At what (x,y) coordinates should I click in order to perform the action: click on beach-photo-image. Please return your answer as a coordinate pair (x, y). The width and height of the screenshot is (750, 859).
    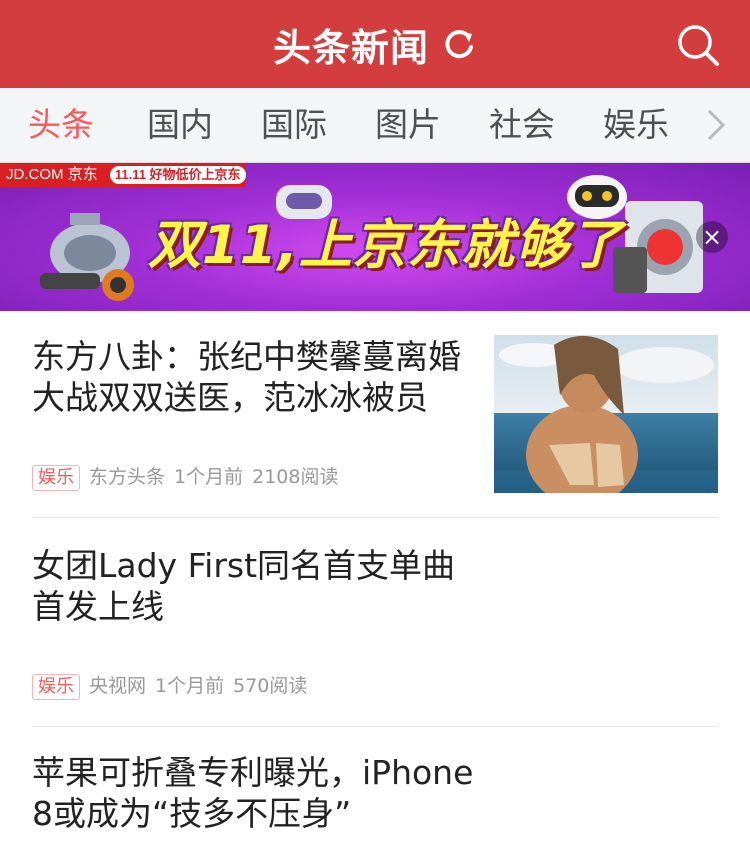
    Looking at the image, I should click on (606, 414).